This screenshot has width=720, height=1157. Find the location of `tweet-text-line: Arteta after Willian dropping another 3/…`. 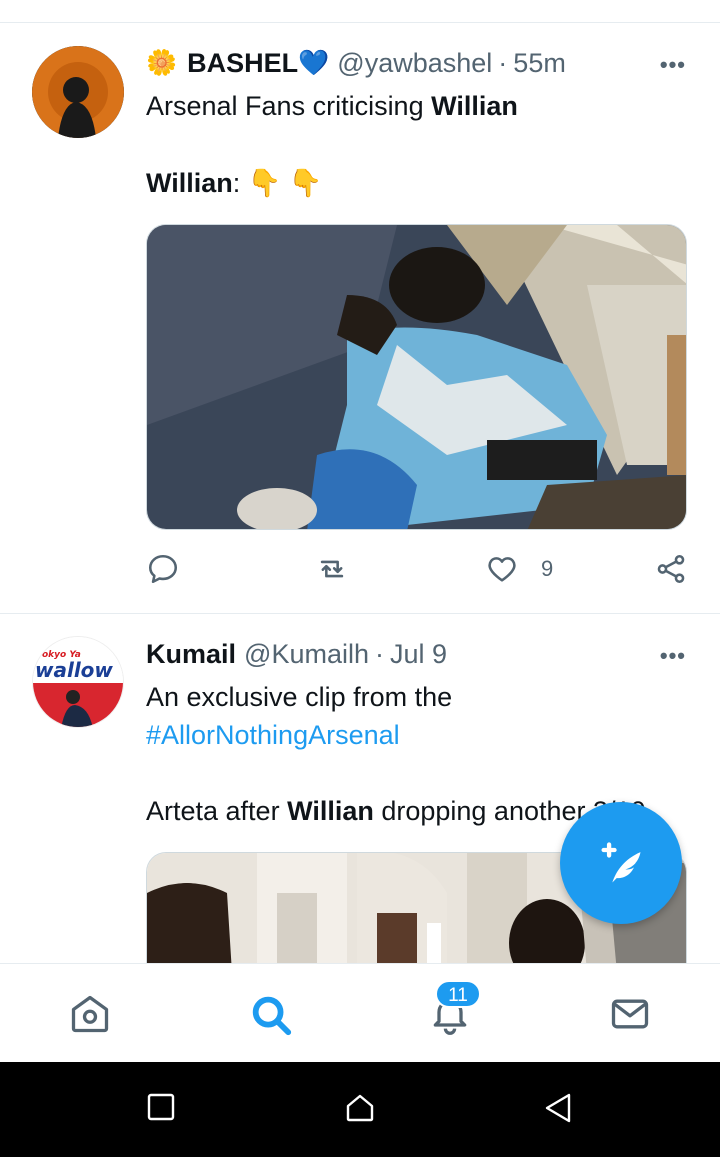

tweet-text-line: Arteta after Willian dropping another 3/… is located at coordinates (396, 811).